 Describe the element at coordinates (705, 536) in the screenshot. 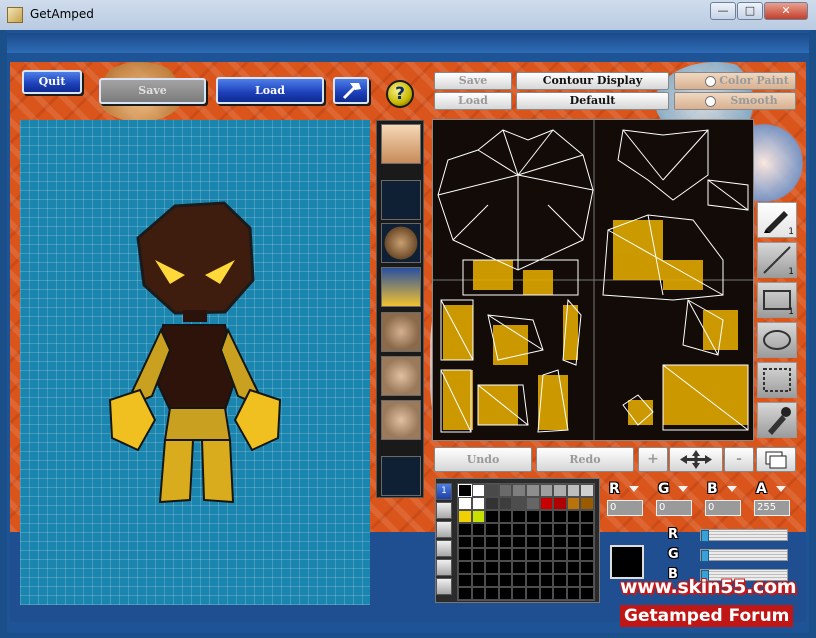

I see `r-slider-handle` at that location.